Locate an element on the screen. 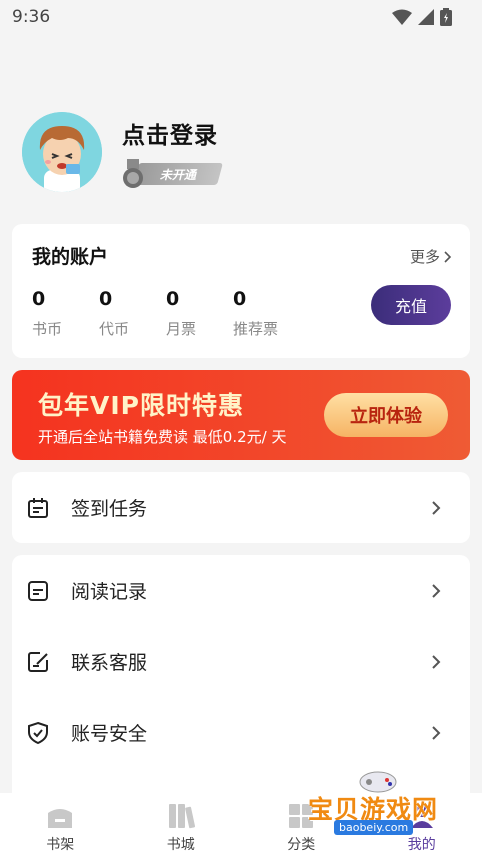 This screenshot has width=482, height=857. nav-bookstore: 书城 is located at coordinates (181, 825).